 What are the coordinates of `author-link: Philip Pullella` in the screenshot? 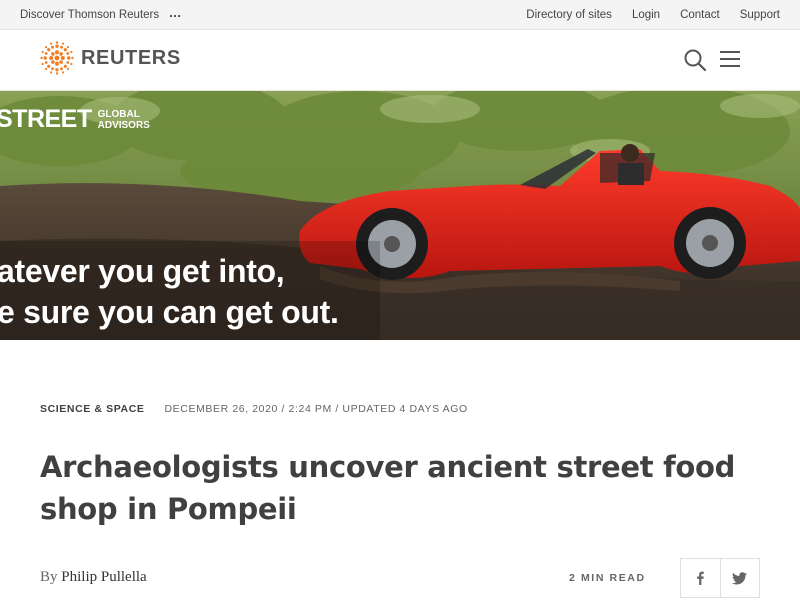 It's located at (103, 577).